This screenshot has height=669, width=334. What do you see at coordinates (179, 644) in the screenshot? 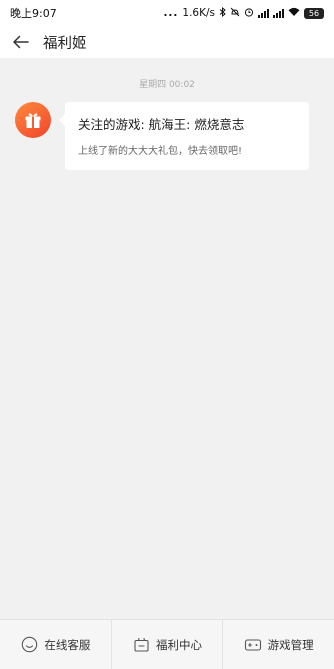
I see `tab-label: 福利中心` at bounding box center [179, 644].